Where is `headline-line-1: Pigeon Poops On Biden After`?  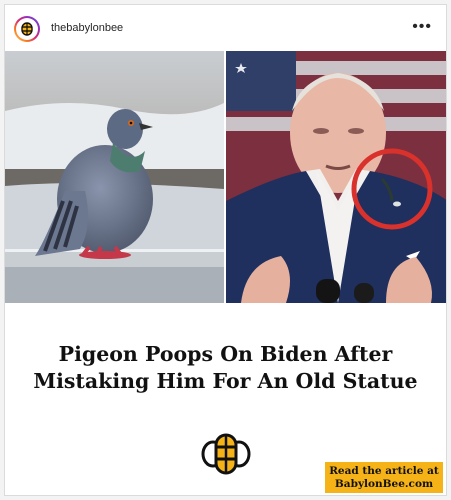 headline-line-1: Pigeon Poops On Biden After is located at coordinates (225, 354).